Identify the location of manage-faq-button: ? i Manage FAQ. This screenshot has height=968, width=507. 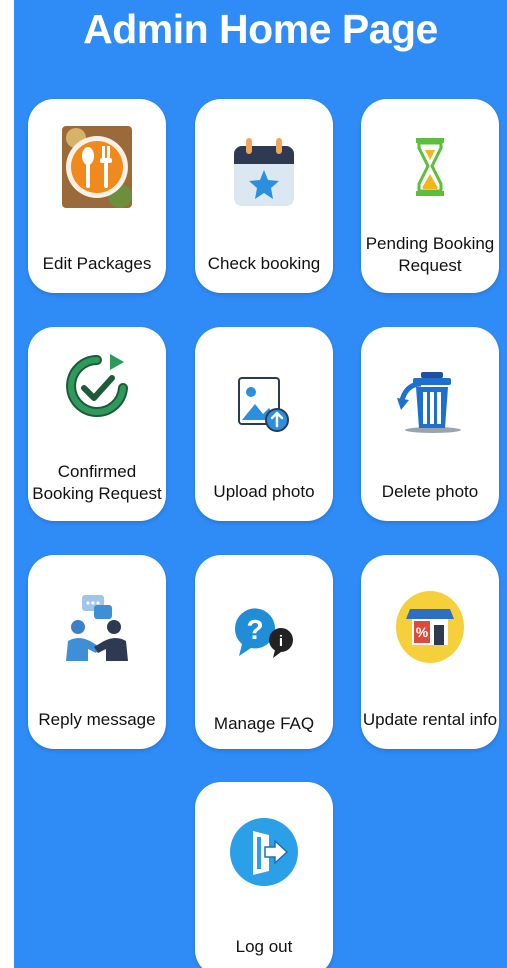
(264, 652).